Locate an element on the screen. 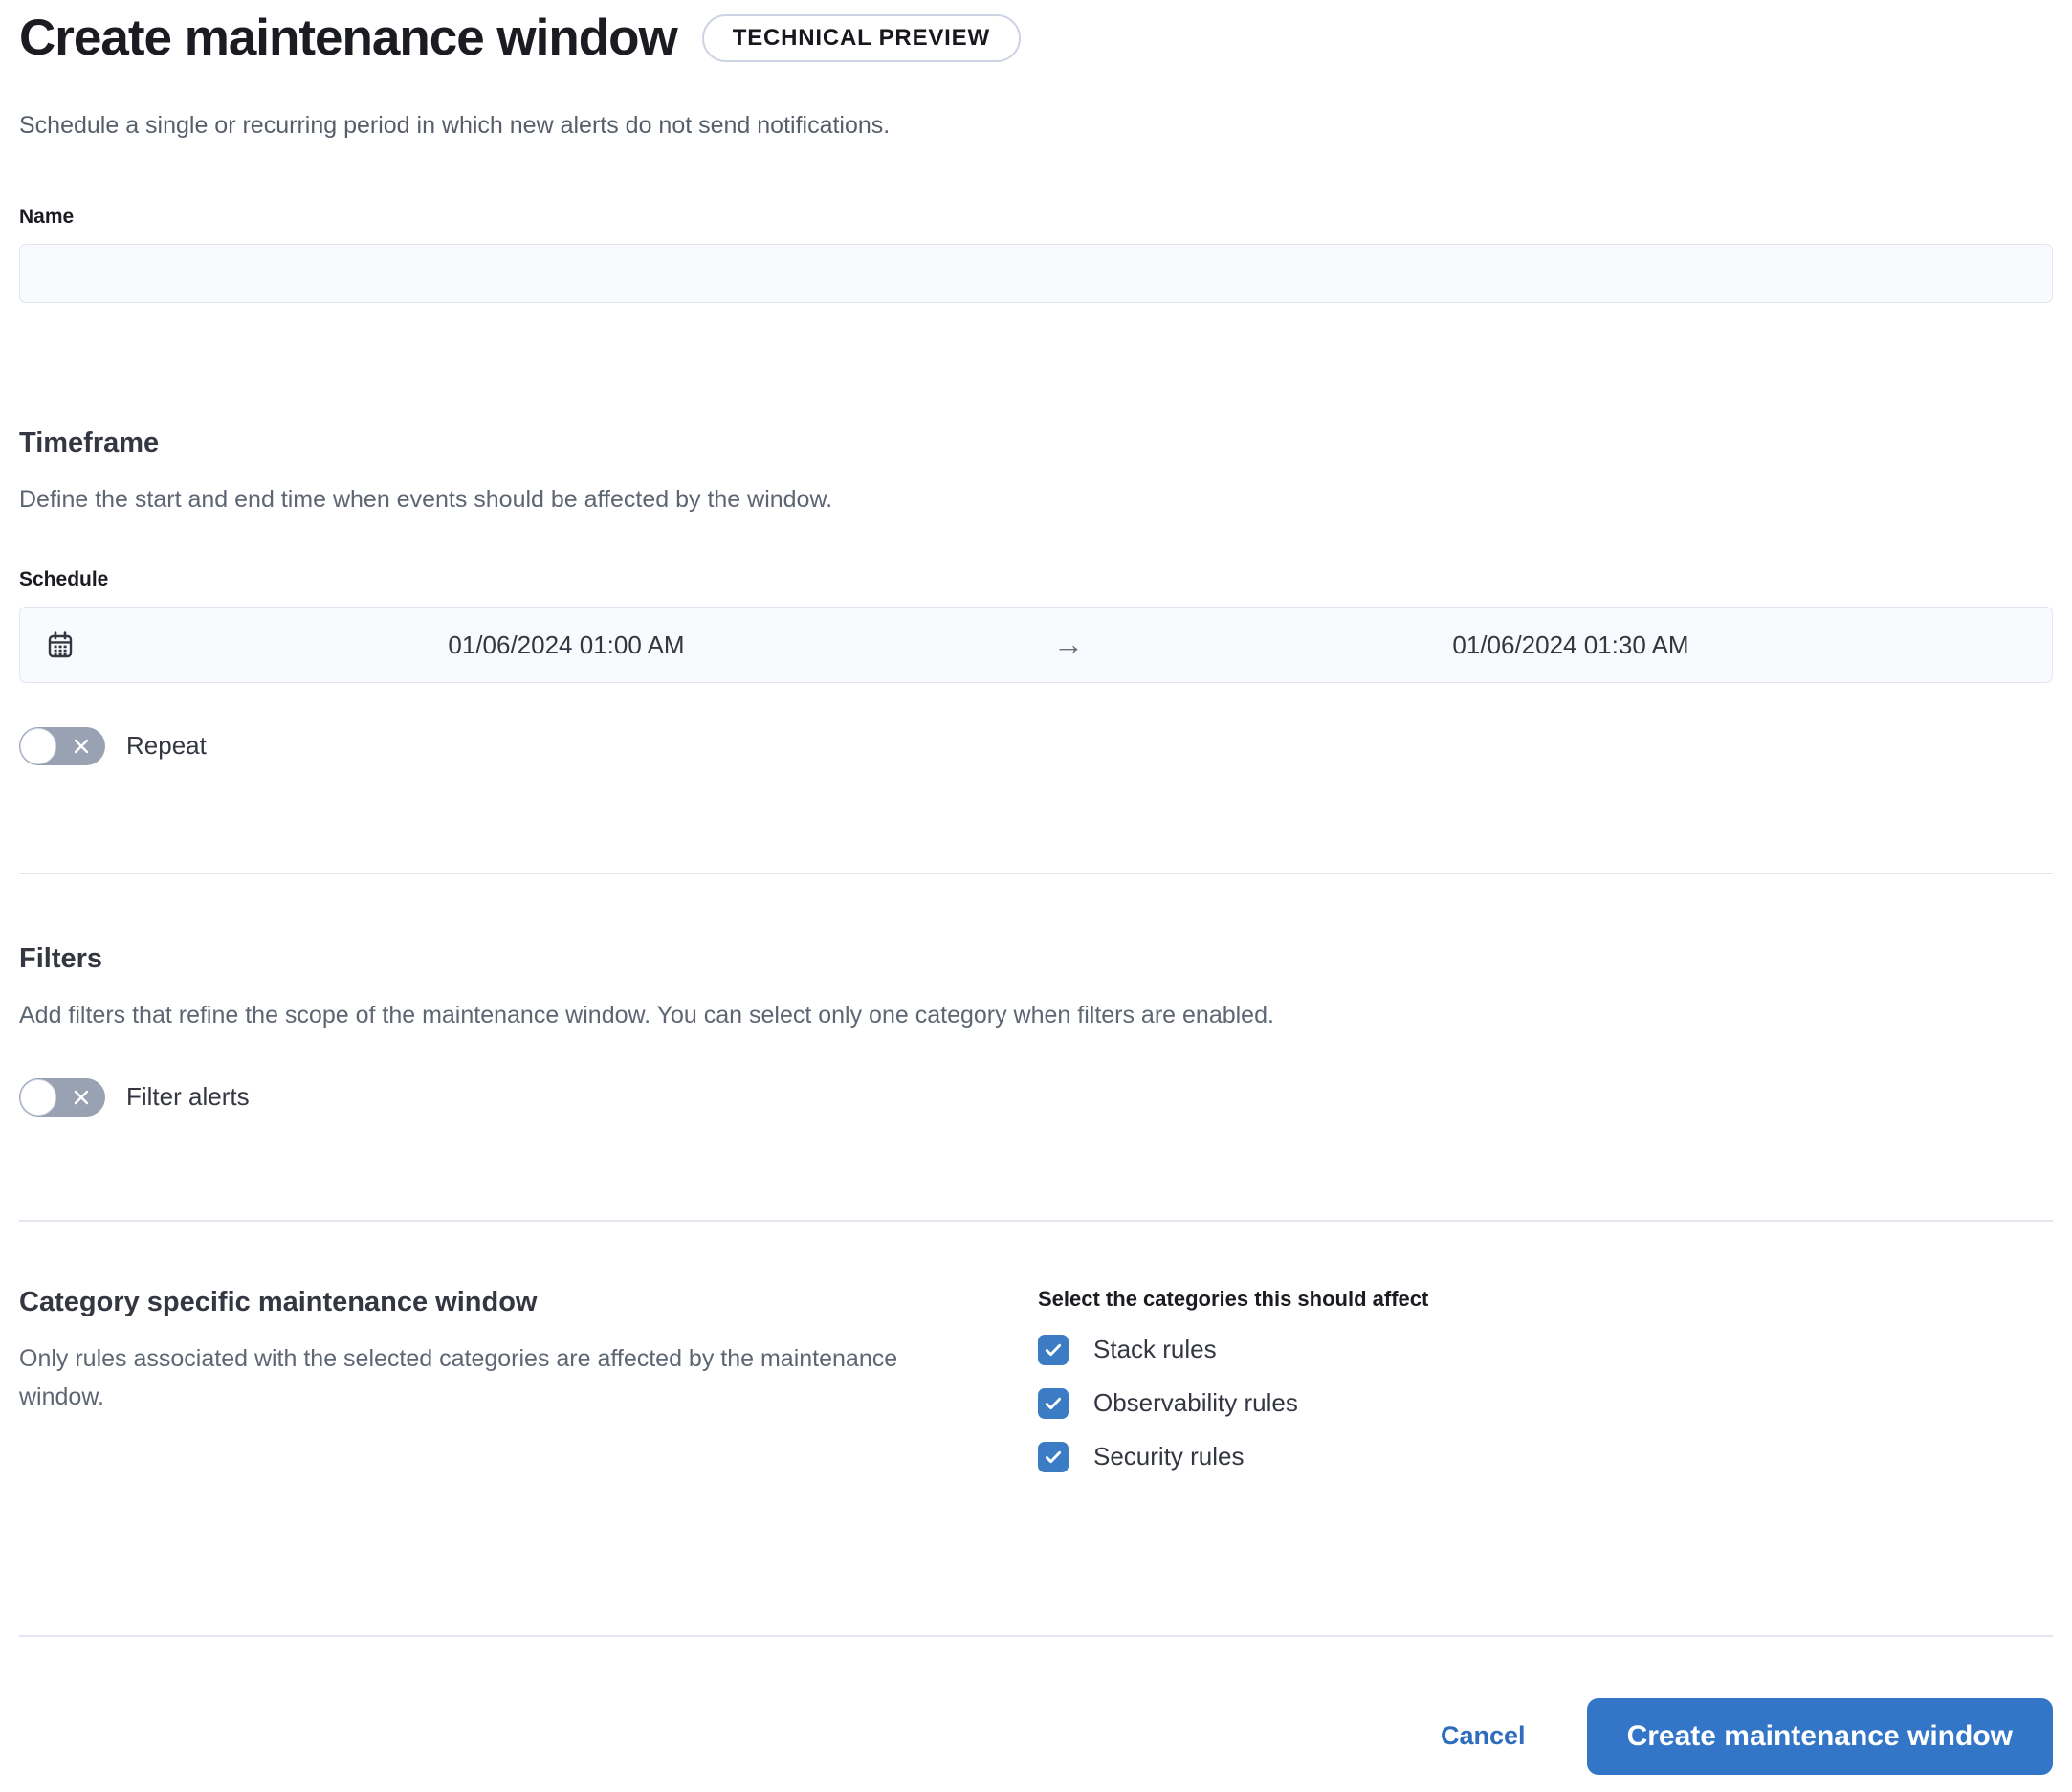 The height and width of the screenshot is (1792, 2072). arrow-right-icon: → is located at coordinates (1068, 644).